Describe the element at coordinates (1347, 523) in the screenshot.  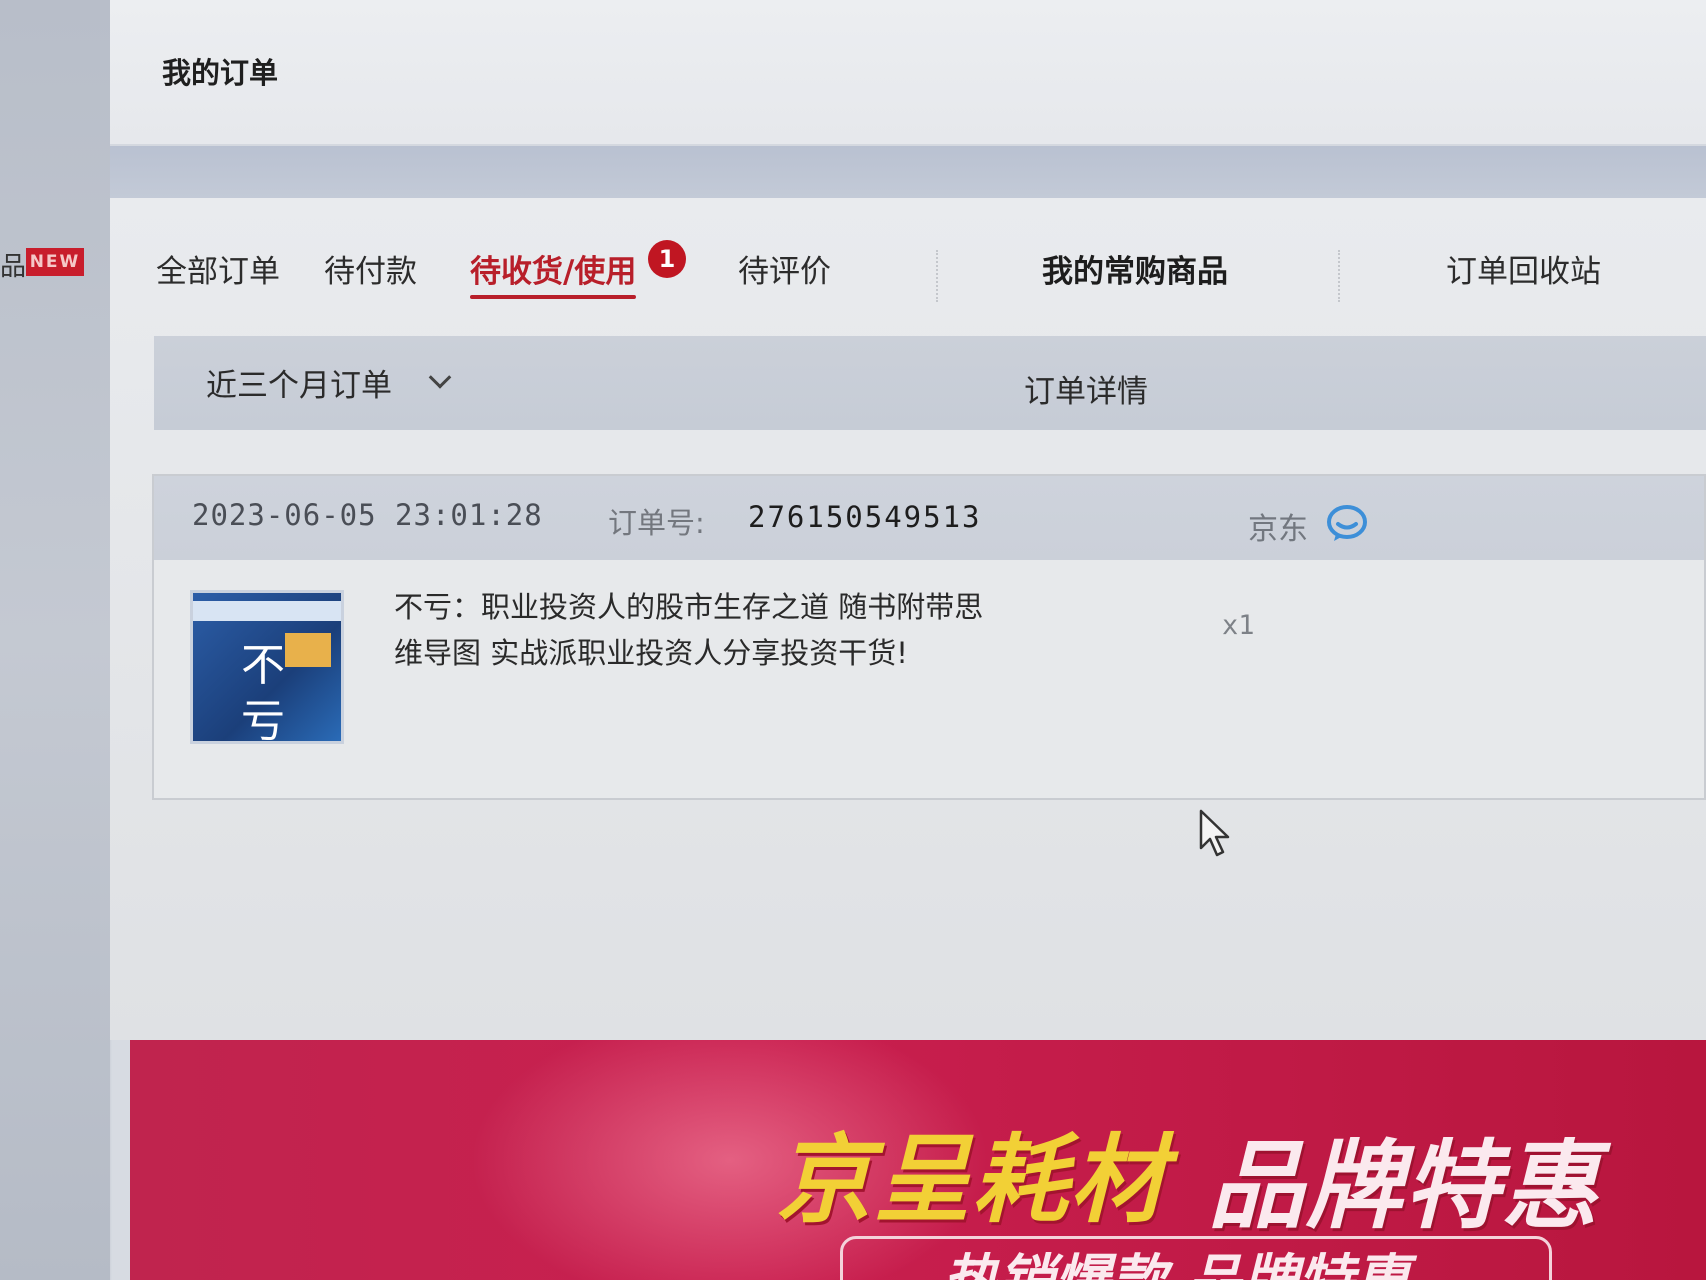
I see `chat-icon` at that location.